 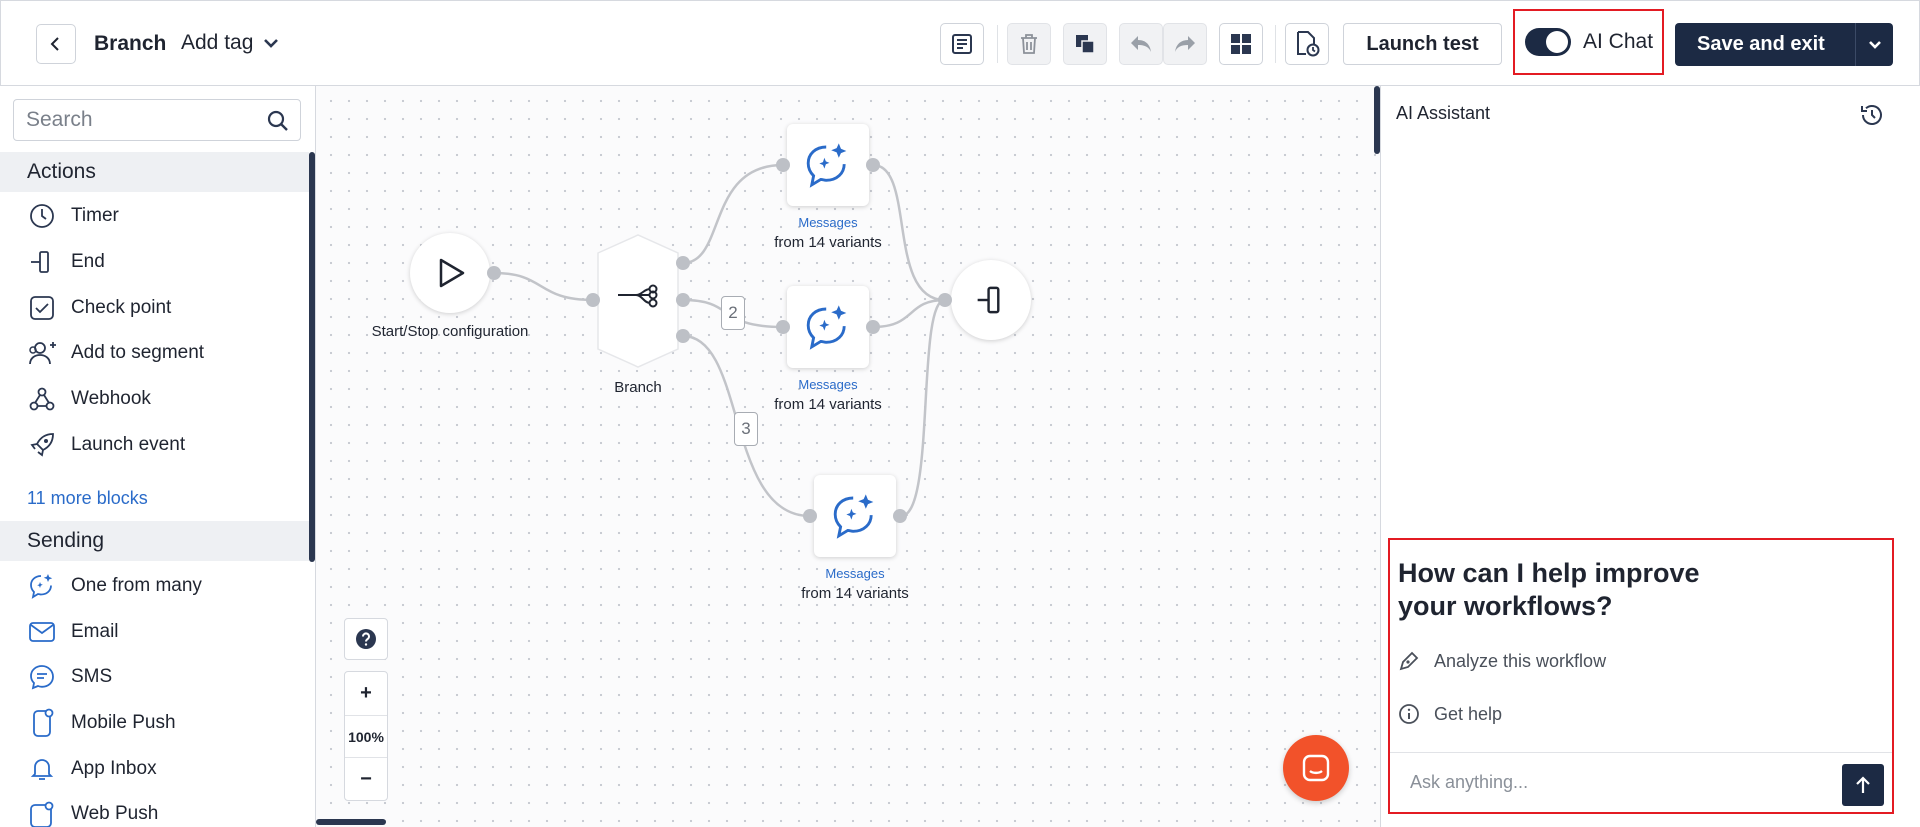 What do you see at coordinates (42, 632) in the screenshot?
I see `email-icon` at bounding box center [42, 632].